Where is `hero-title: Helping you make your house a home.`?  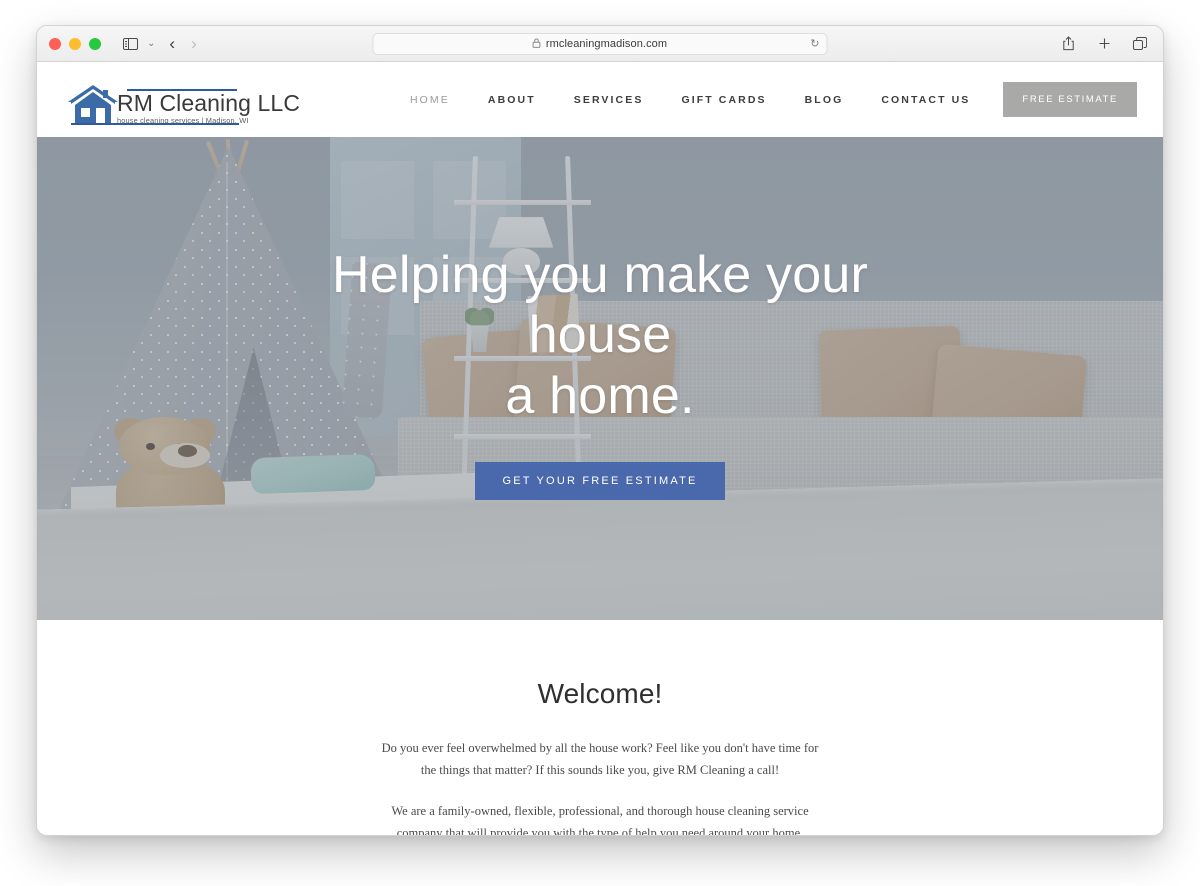
hero-title: Helping you make your house a home. is located at coordinates (600, 335).